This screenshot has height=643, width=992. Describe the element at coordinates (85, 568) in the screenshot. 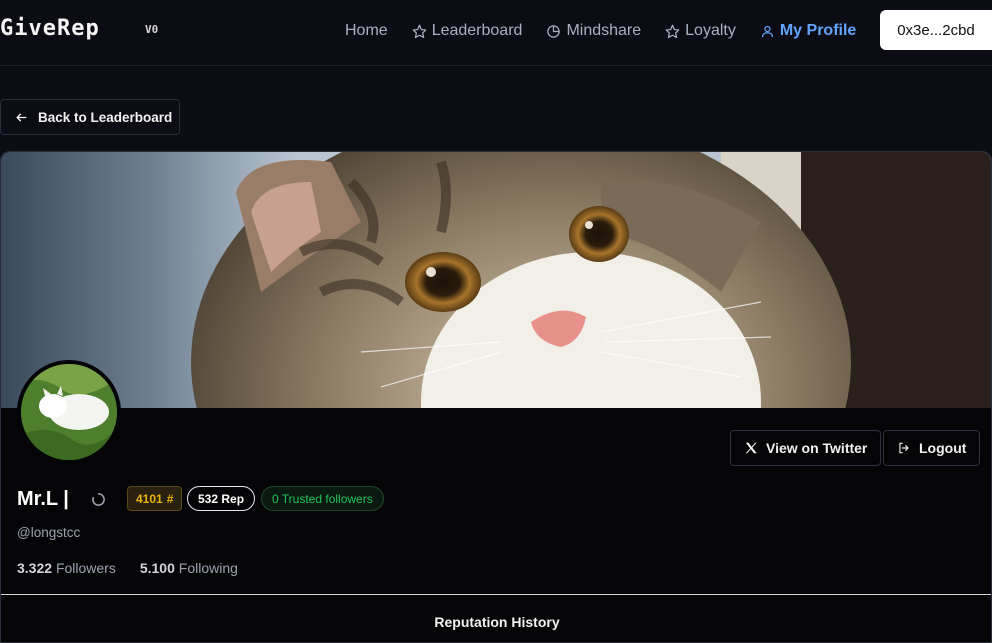

I see `followers-label: Followers` at that location.